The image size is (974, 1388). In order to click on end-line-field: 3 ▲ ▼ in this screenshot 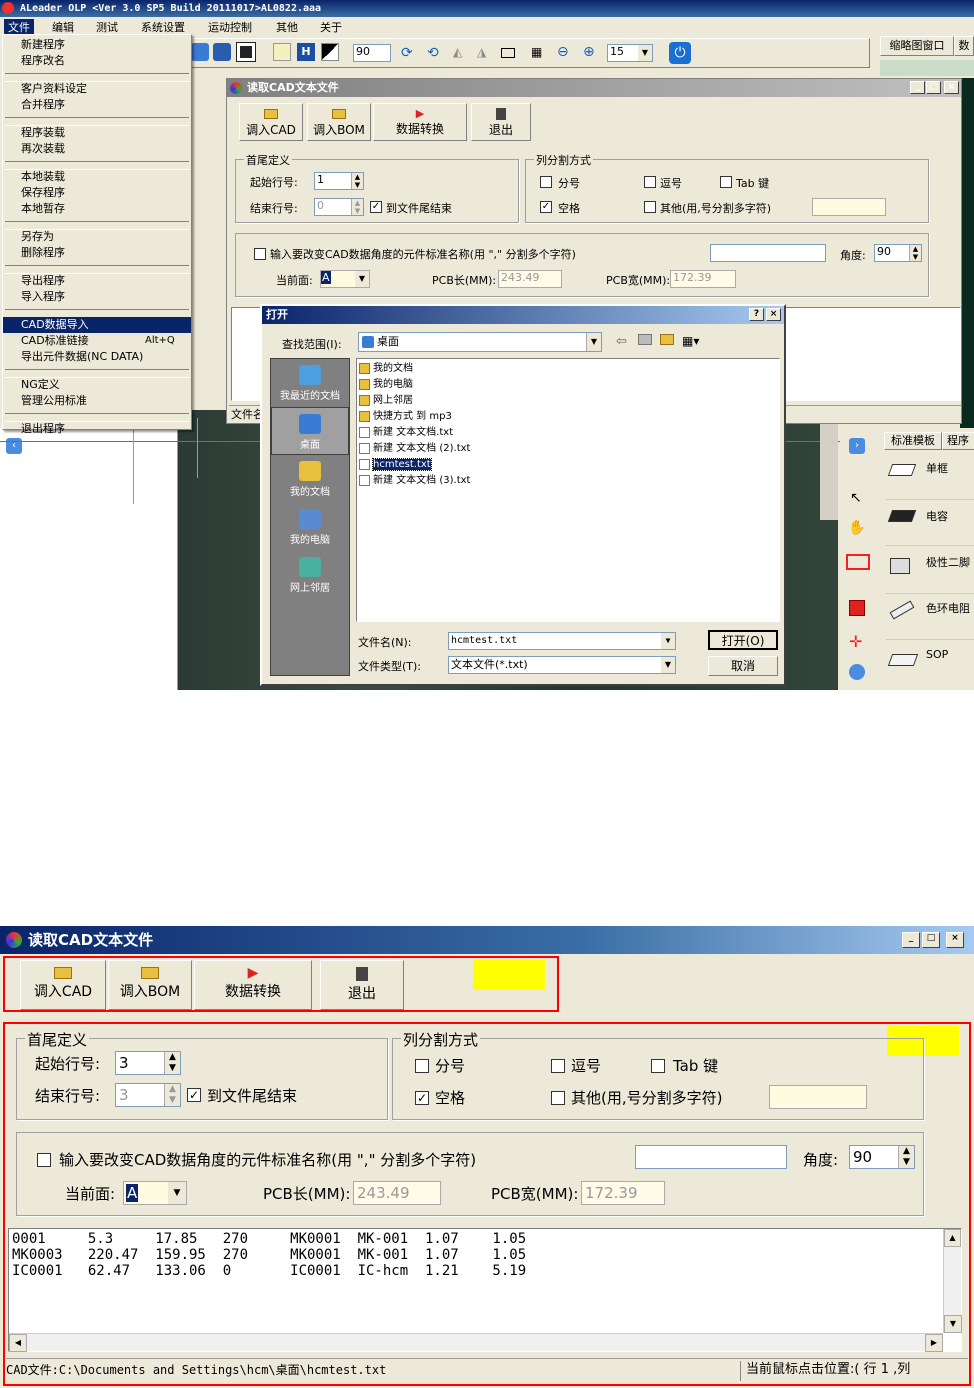, I will do `click(148, 1095)`.